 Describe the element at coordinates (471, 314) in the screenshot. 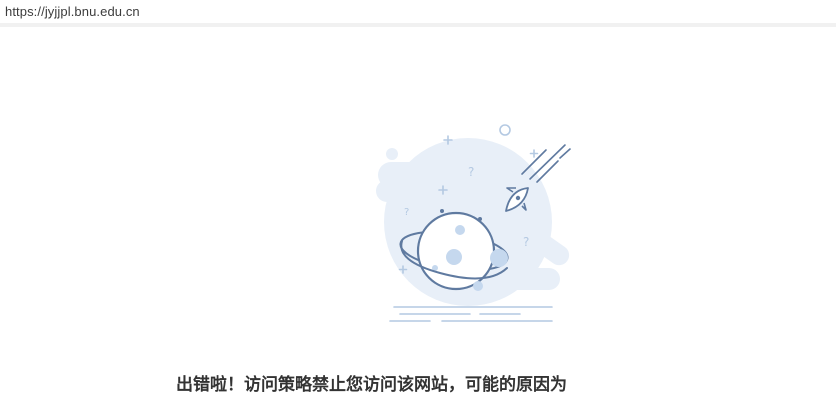

I see `ground-lines` at that location.